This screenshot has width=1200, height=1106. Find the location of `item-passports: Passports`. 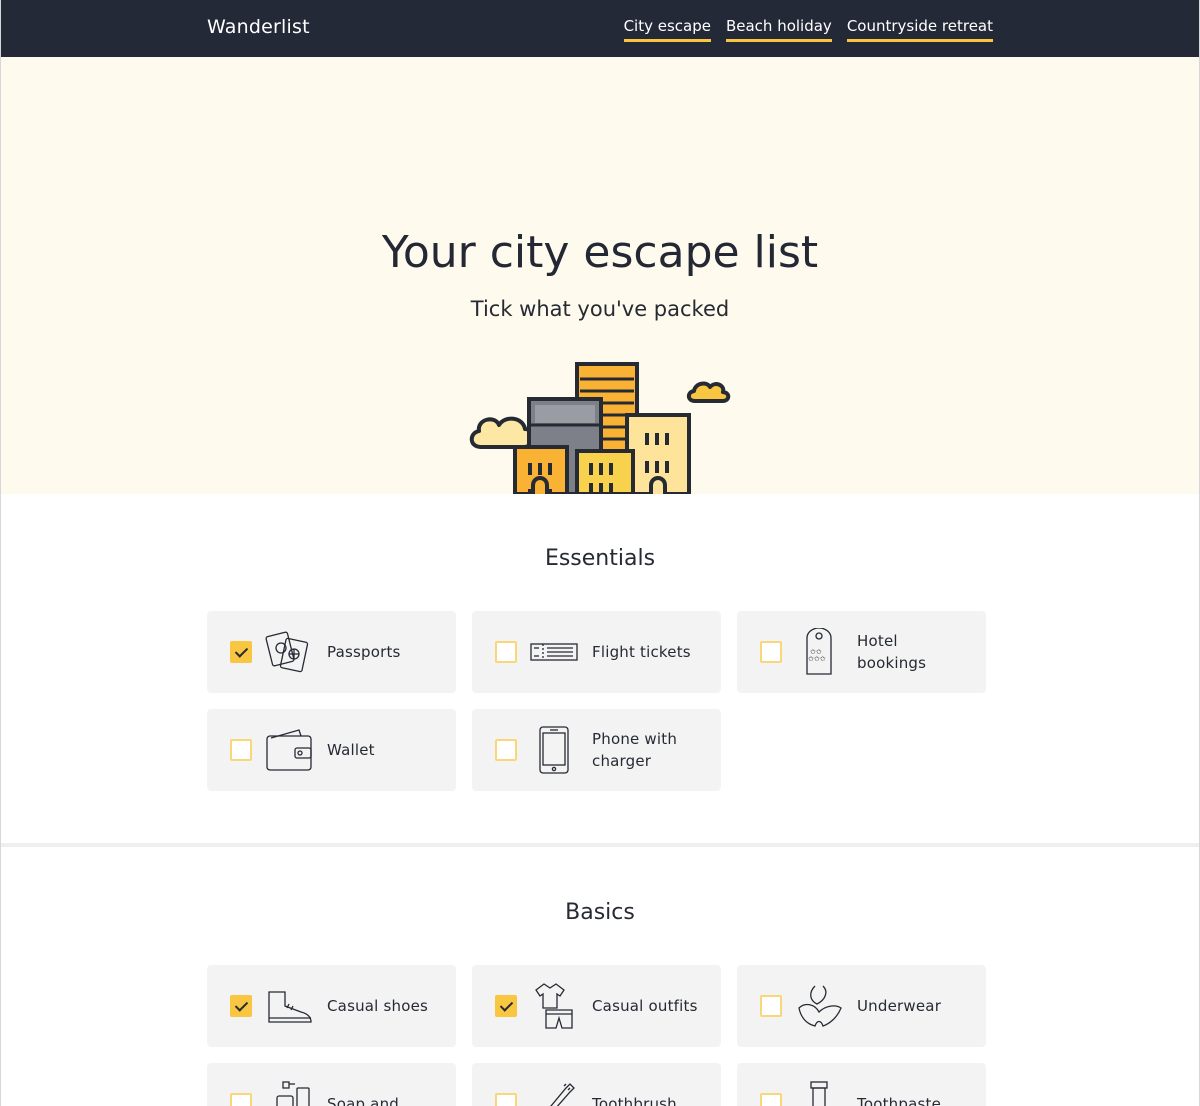

item-passports: Passports is located at coordinates (331, 652).